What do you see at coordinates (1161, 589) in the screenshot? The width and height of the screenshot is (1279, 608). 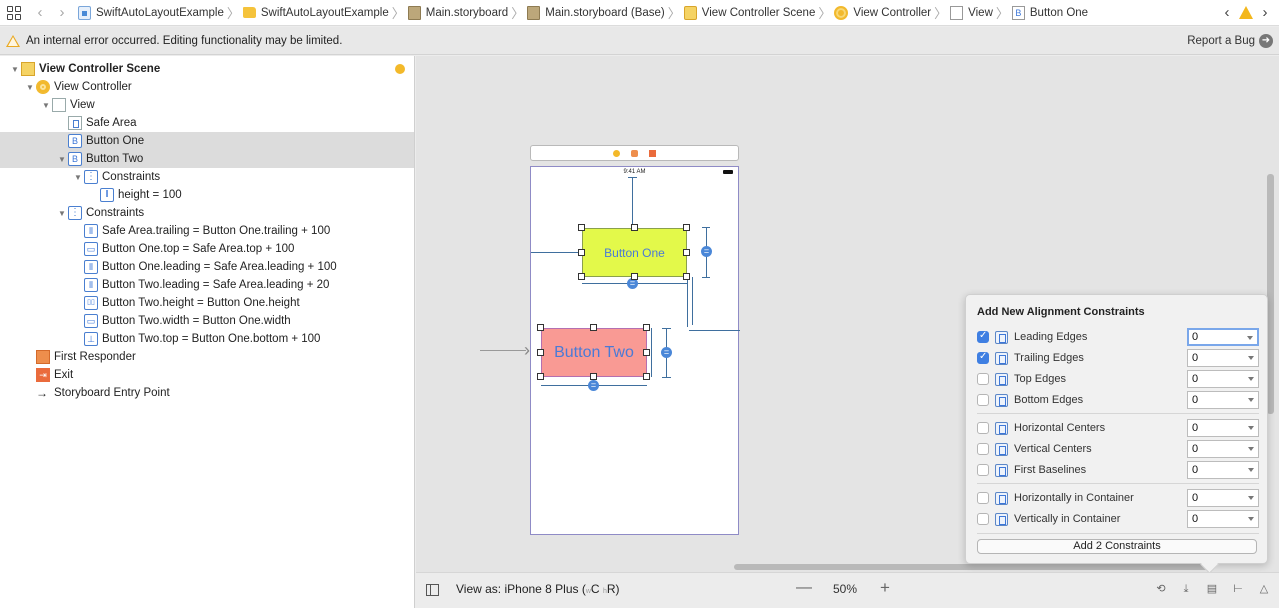 I see `update-frames-icon: ⟲` at bounding box center [1161, 589].